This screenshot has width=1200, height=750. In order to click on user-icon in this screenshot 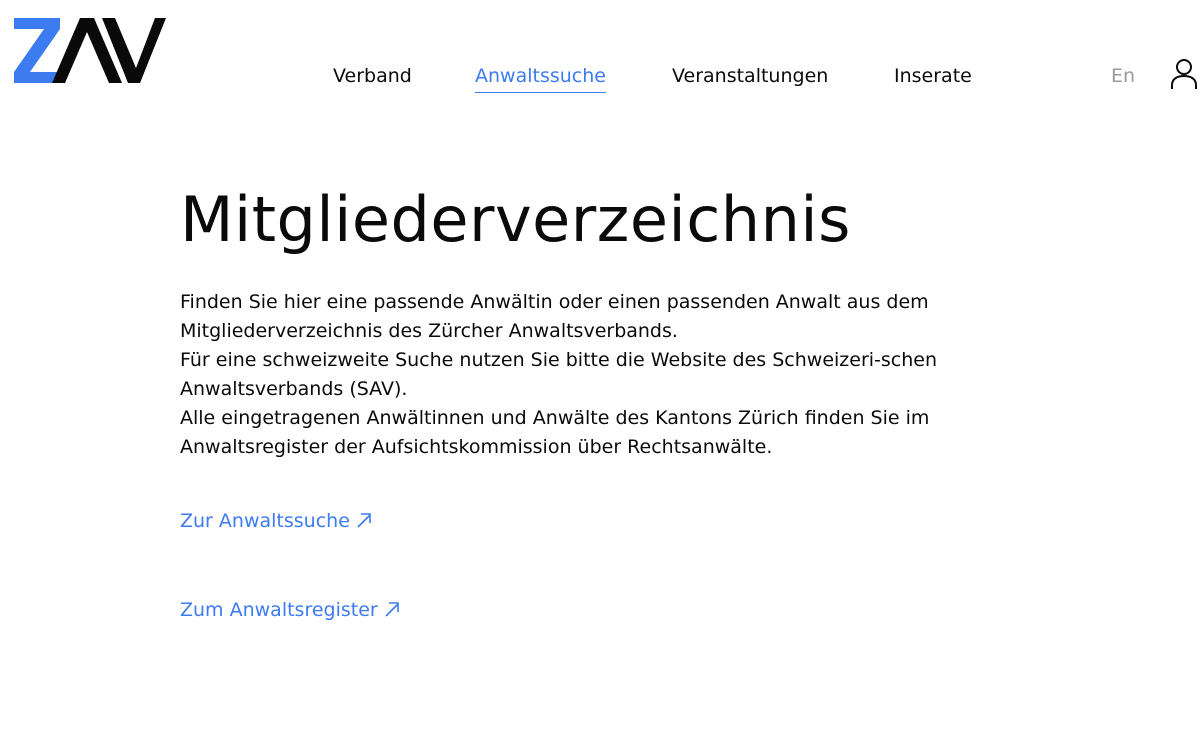, I will do `click(1184, 74)`.